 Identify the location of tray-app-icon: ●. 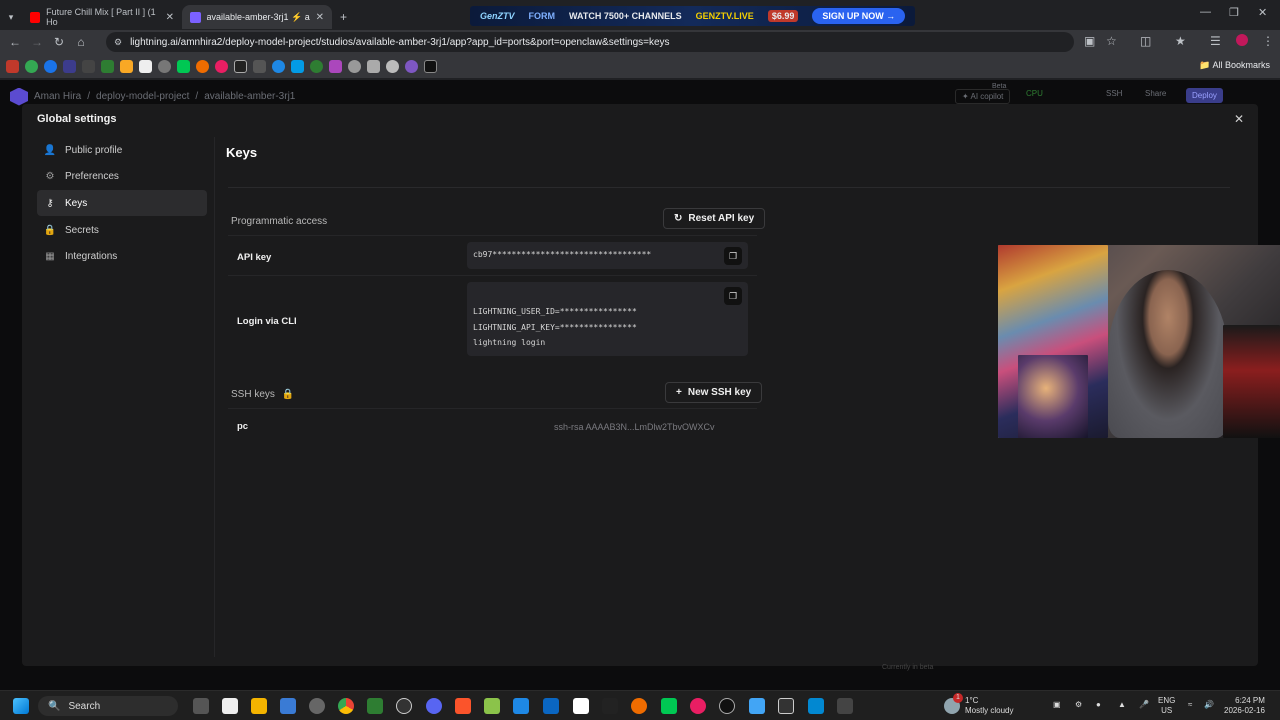
(1098, 705).